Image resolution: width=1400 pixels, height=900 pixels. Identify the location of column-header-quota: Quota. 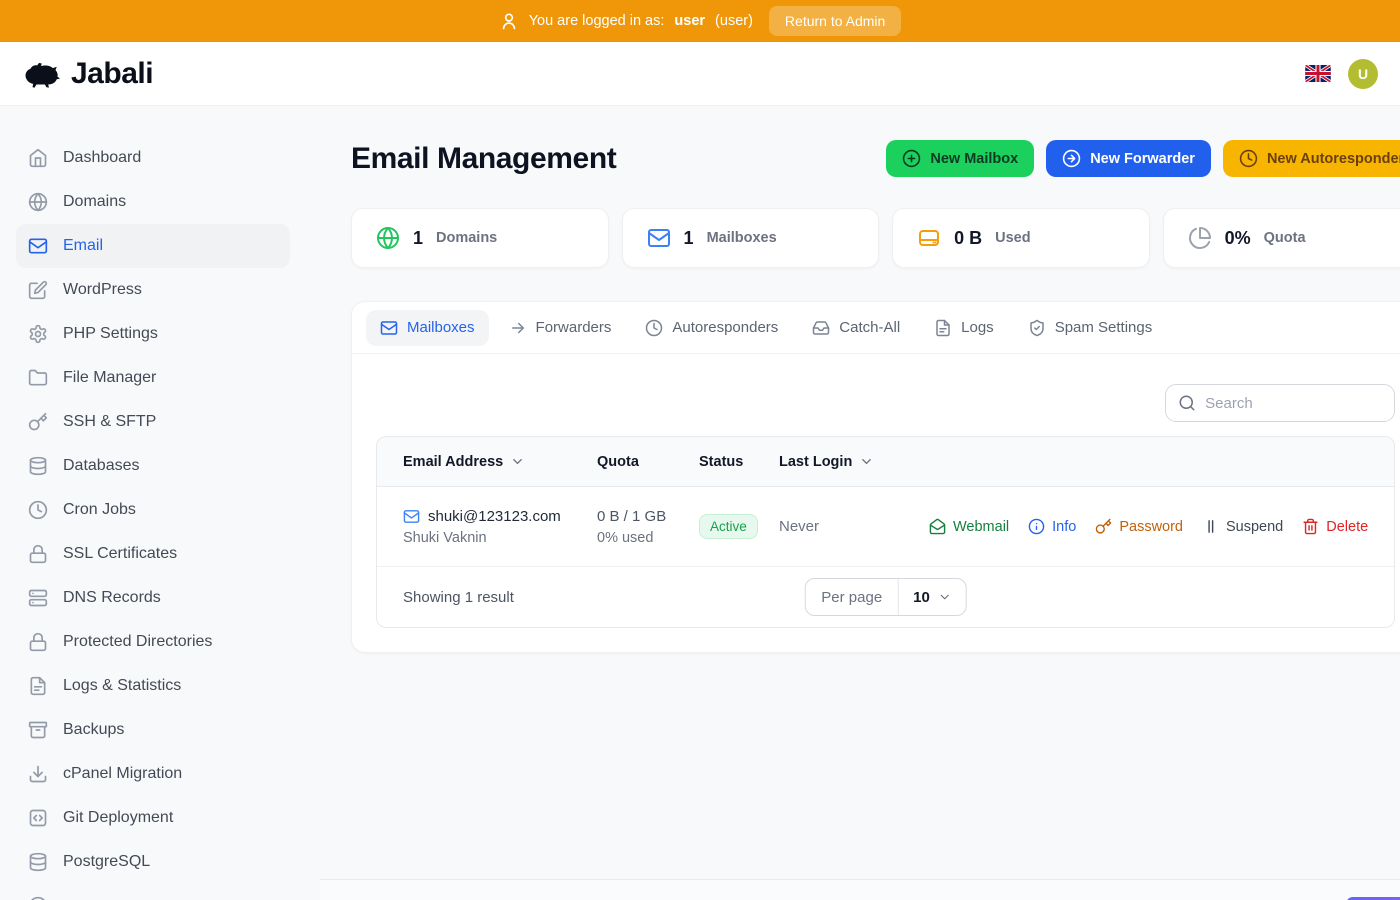
(648, 462).